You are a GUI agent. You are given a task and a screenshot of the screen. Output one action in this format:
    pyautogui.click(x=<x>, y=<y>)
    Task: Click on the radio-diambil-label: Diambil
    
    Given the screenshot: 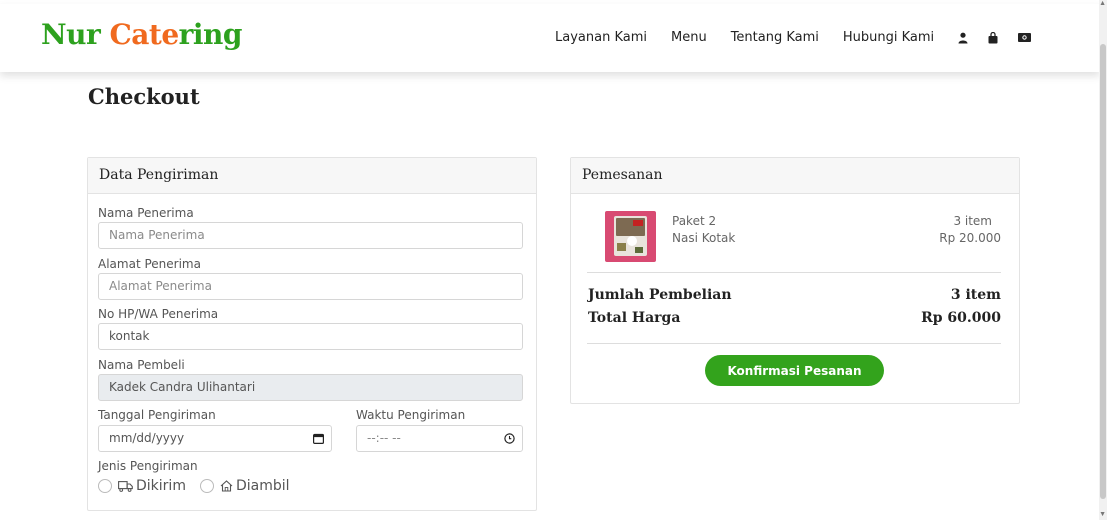 What is the action you would take?
    pyautogui.click(x=263, y=486)
    